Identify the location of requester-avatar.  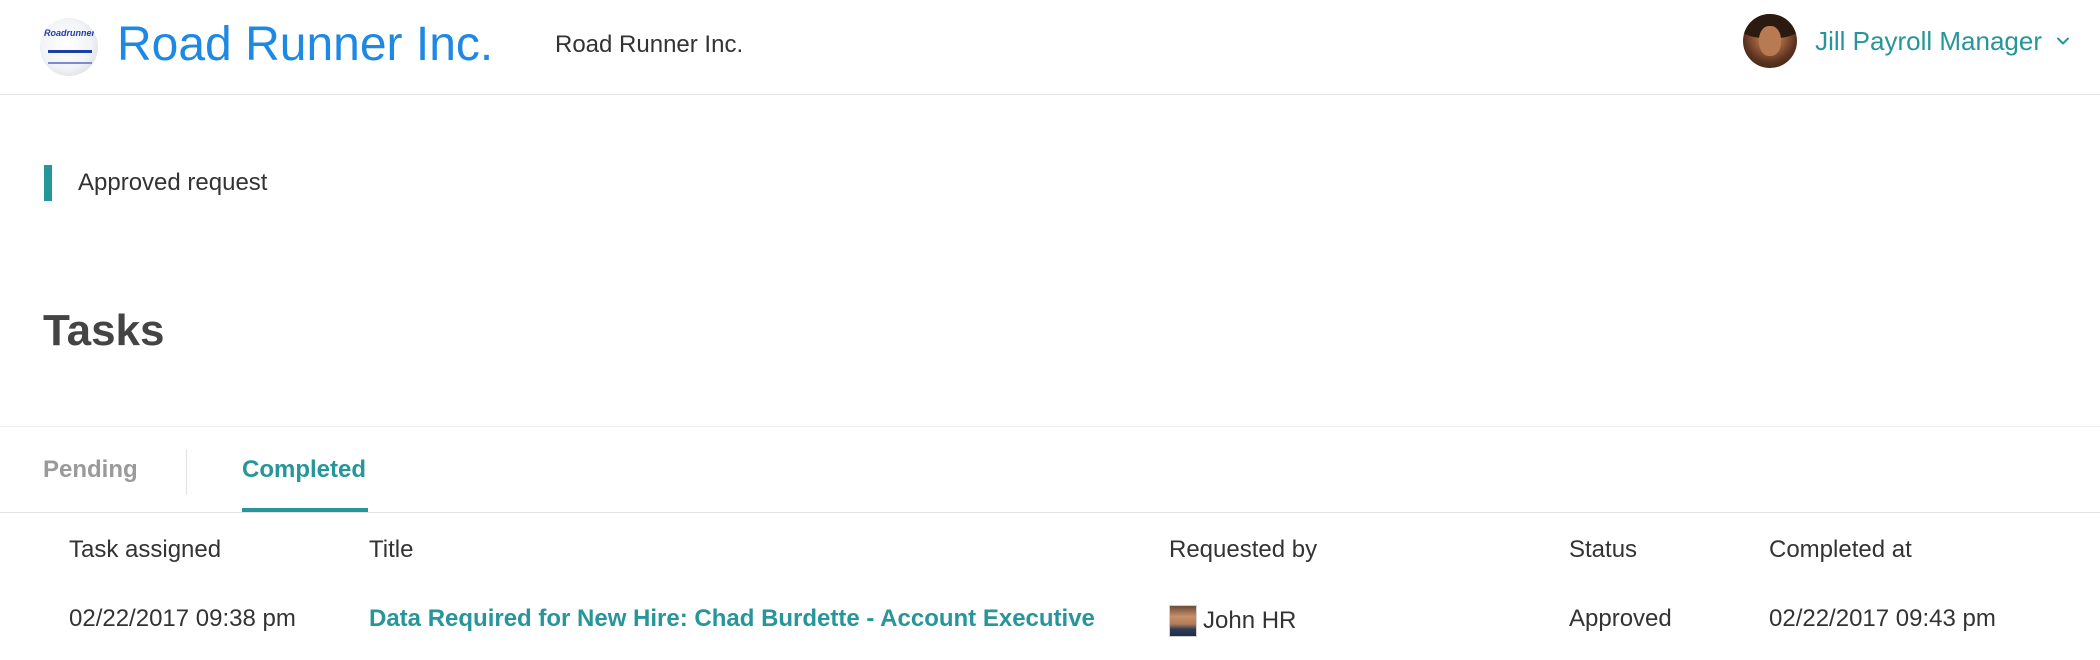
(1183, 621).